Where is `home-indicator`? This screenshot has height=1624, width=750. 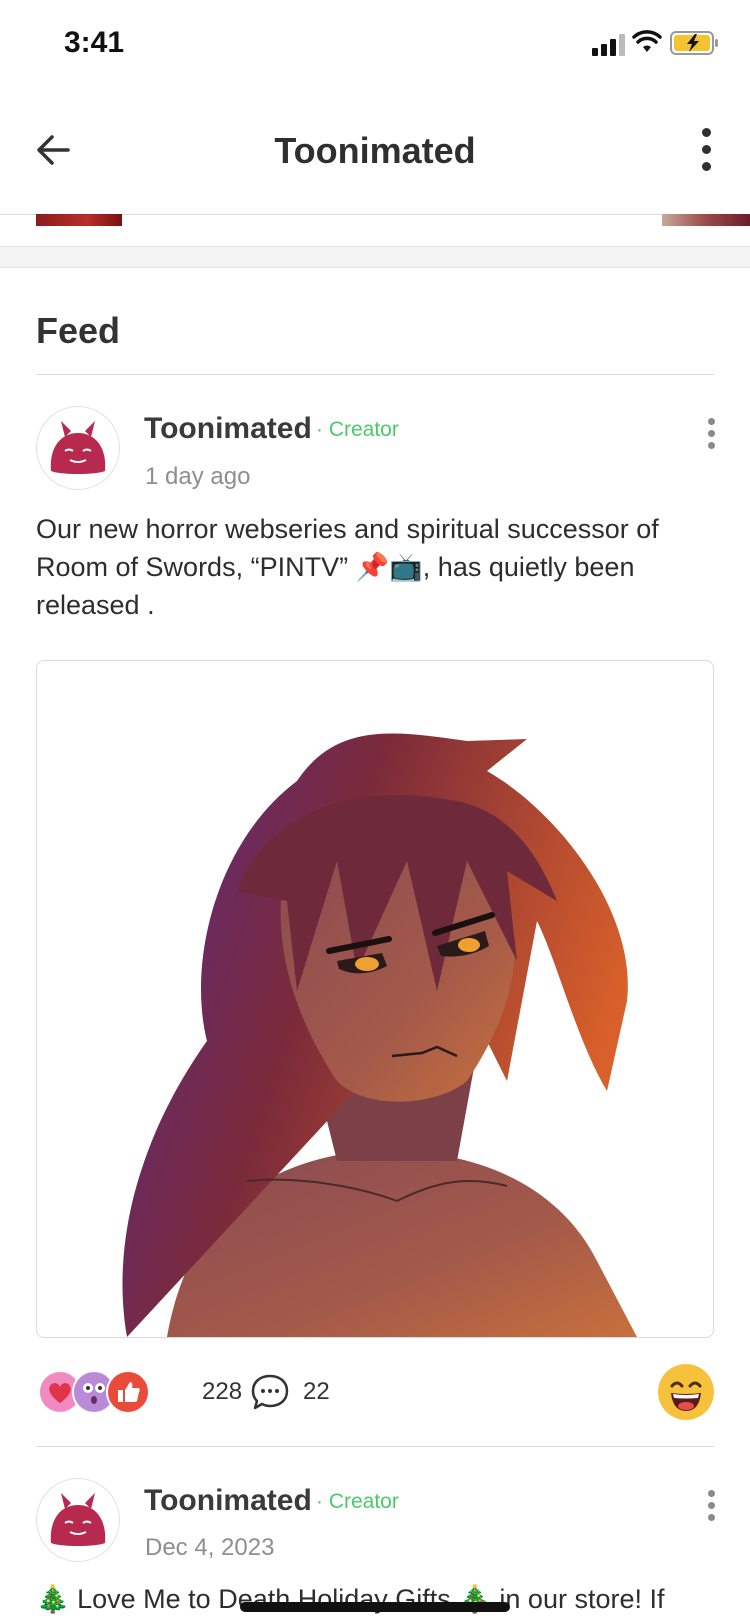
home-indicator is located at coordinates (375, 1607).